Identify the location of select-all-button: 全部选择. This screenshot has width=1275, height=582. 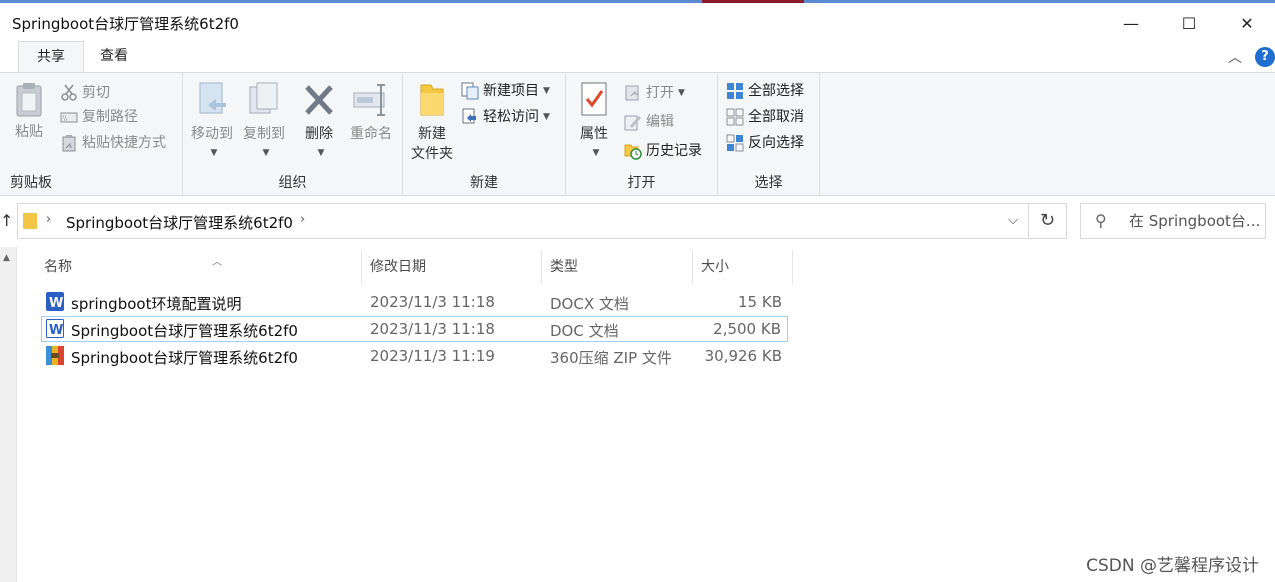
(765, 91).